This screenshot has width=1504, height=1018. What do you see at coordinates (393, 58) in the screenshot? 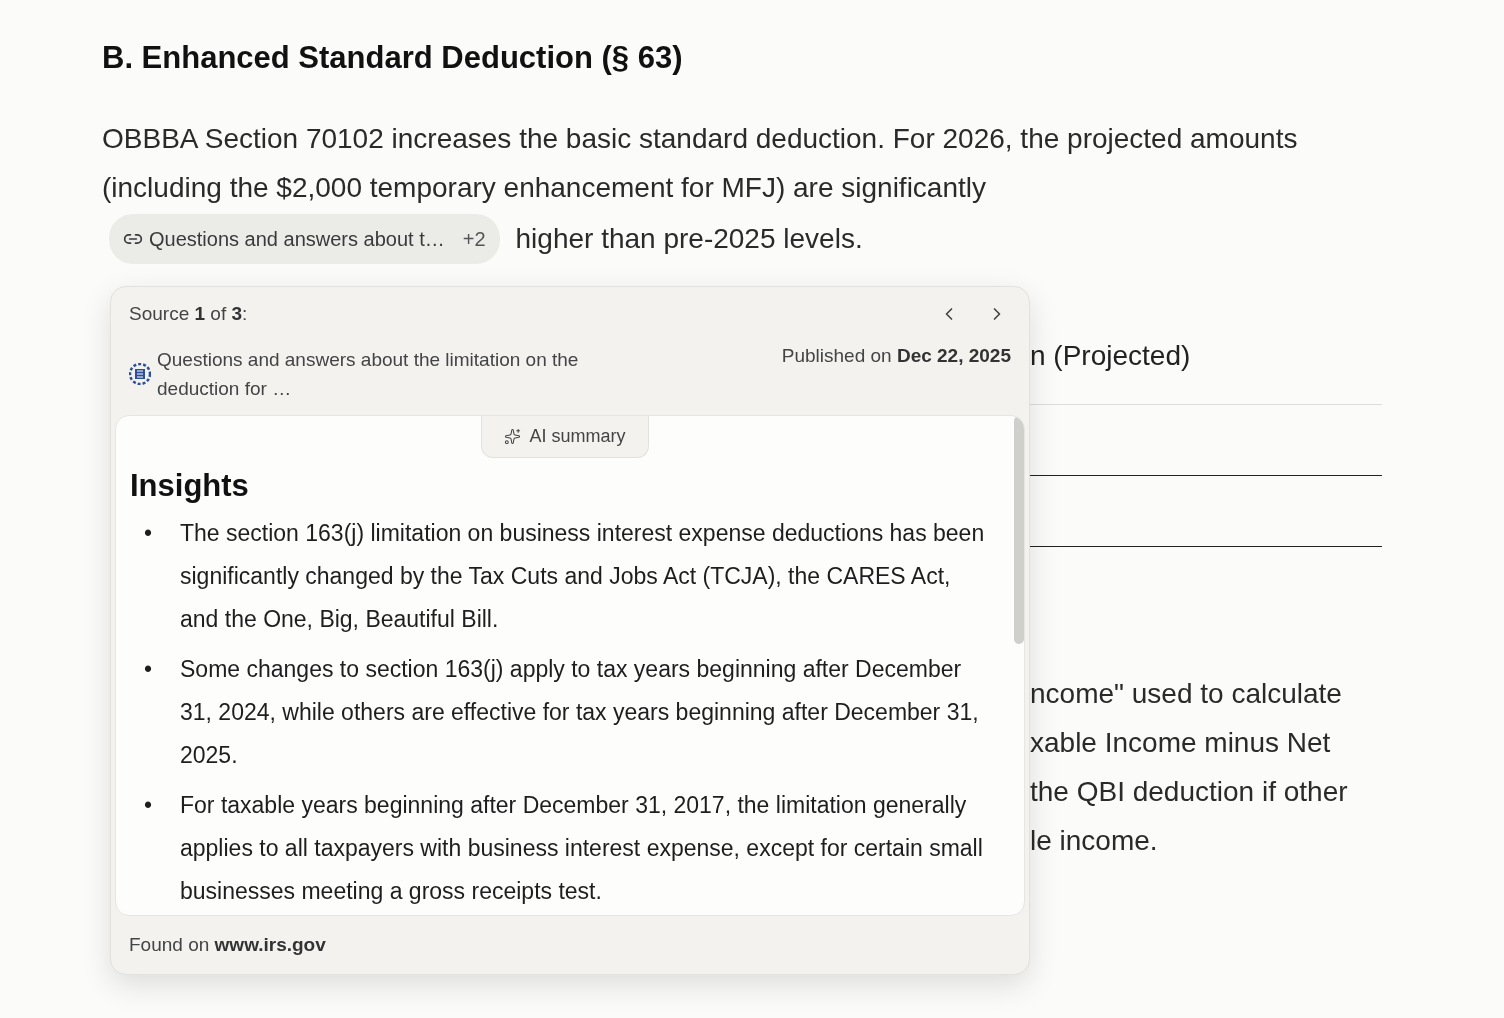
I see `section-heading: B. Enhanced Standard Deduction (§ 63)` at bounding box center [393, 58].